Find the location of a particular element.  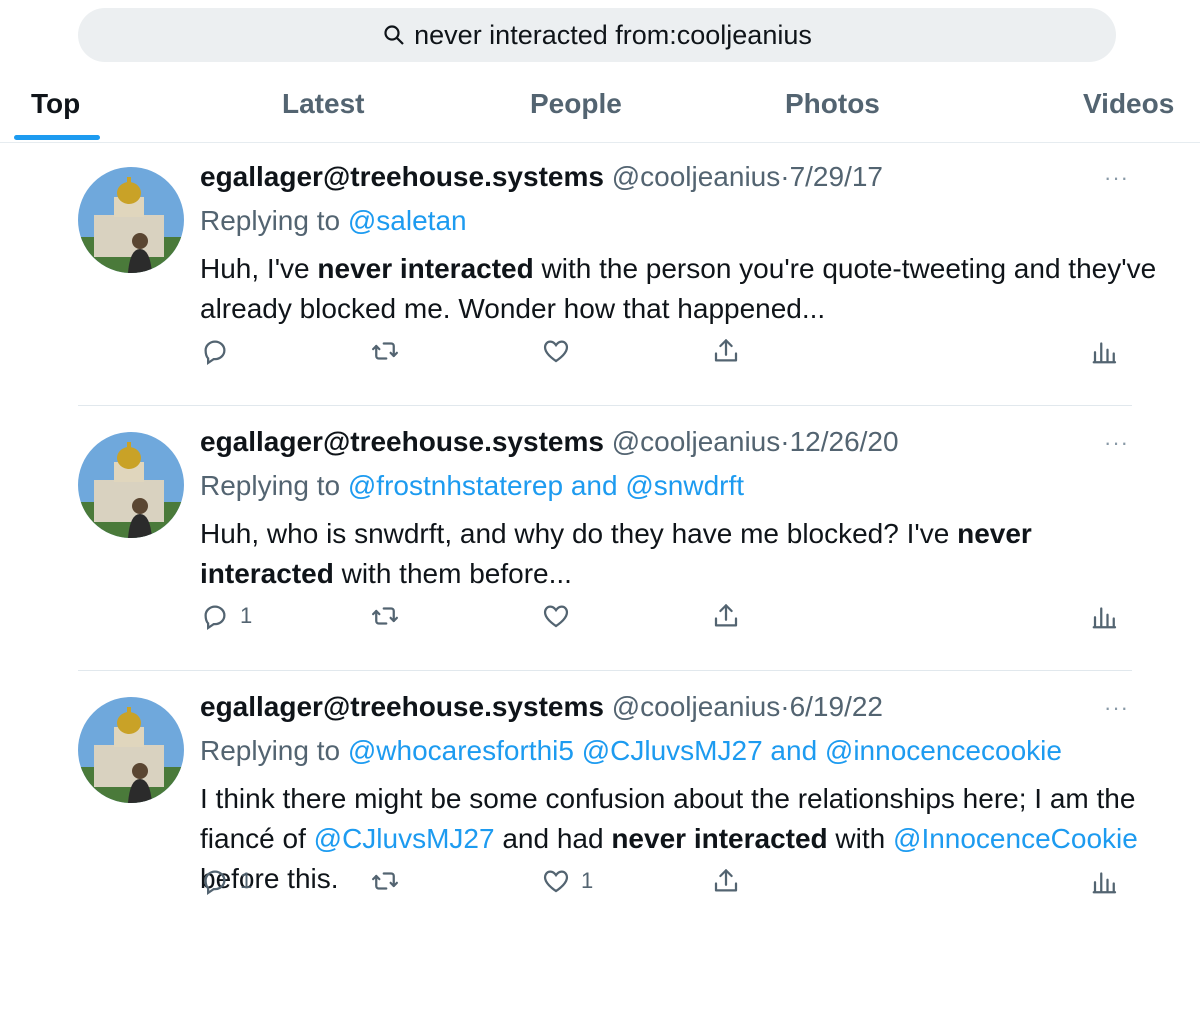

tab-top: Top is located at coordinates (55, 104).